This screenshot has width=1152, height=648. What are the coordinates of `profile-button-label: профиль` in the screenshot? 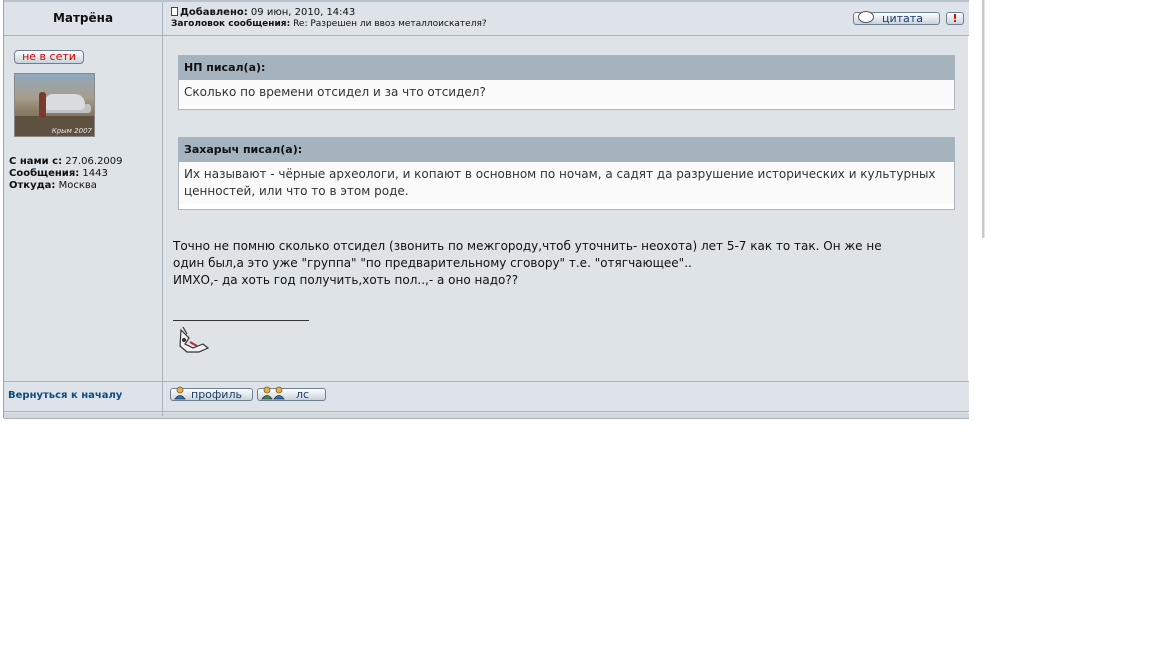 It's located at (216, 394).